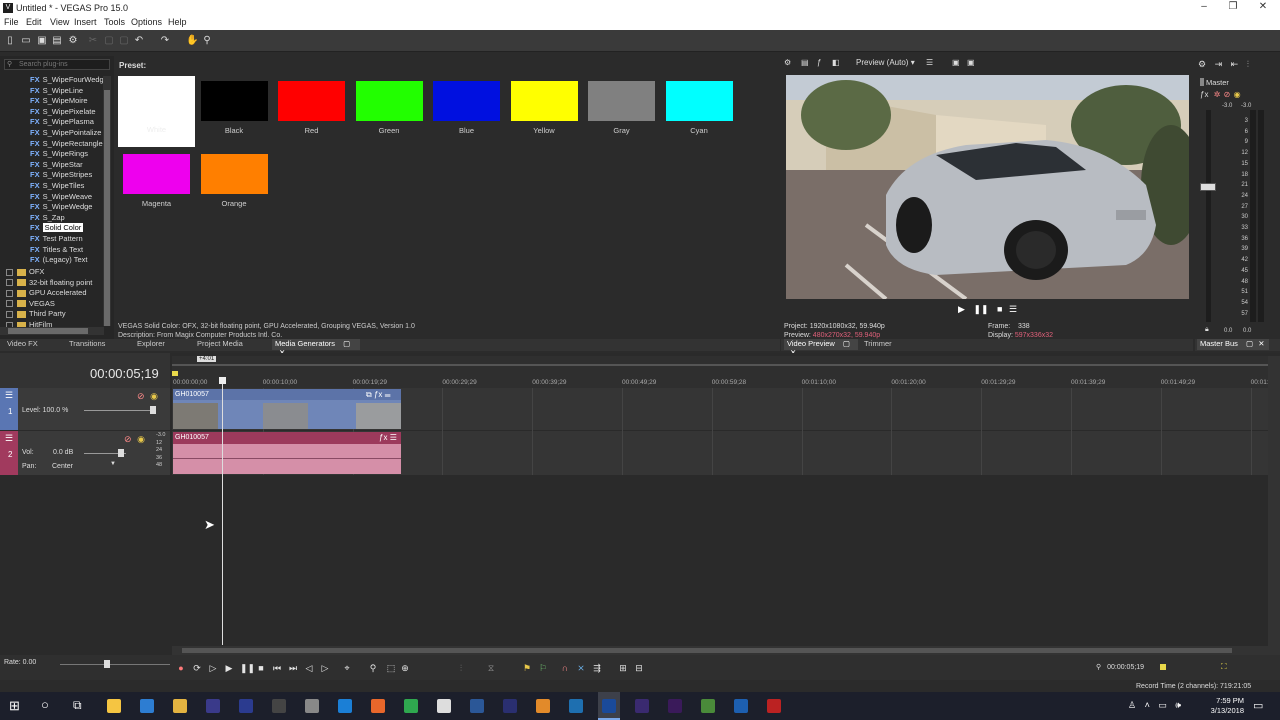 The height and width of the screenshot is (720, 1280). Describe the element at coordinates (65, 133) in the screenshot. I see `plugin-item: FX S_WipePointalize` at that location.